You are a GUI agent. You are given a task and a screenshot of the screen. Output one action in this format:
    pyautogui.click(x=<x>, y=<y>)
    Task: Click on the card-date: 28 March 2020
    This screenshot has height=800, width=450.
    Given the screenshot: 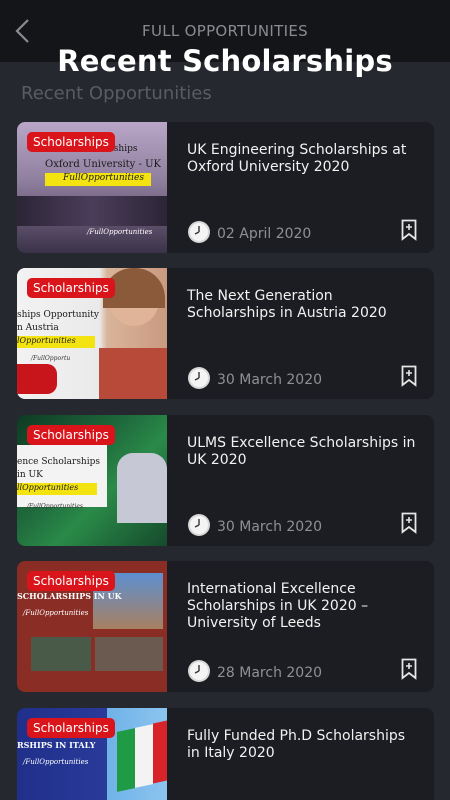 What is the action you would take?
    pyautogui.click(x=270, y=673)
    